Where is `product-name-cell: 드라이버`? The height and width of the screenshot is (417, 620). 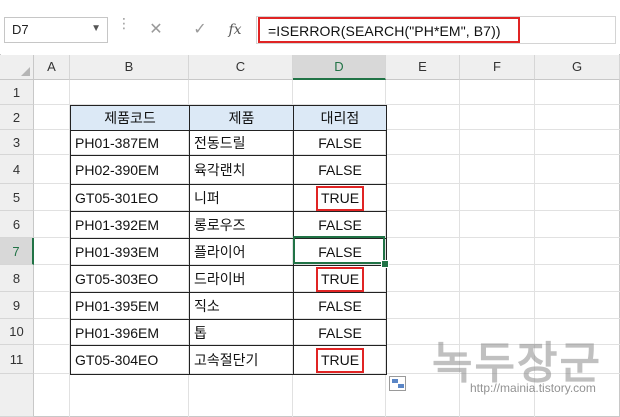 product-name-cell: 드라이버 is located at coordinates (241, 279).